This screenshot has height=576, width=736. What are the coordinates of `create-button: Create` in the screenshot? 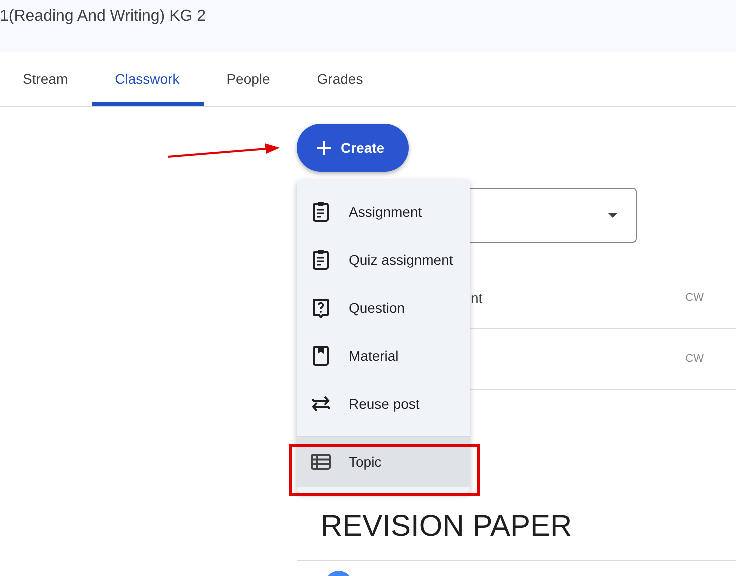 It's located at (353, 148).